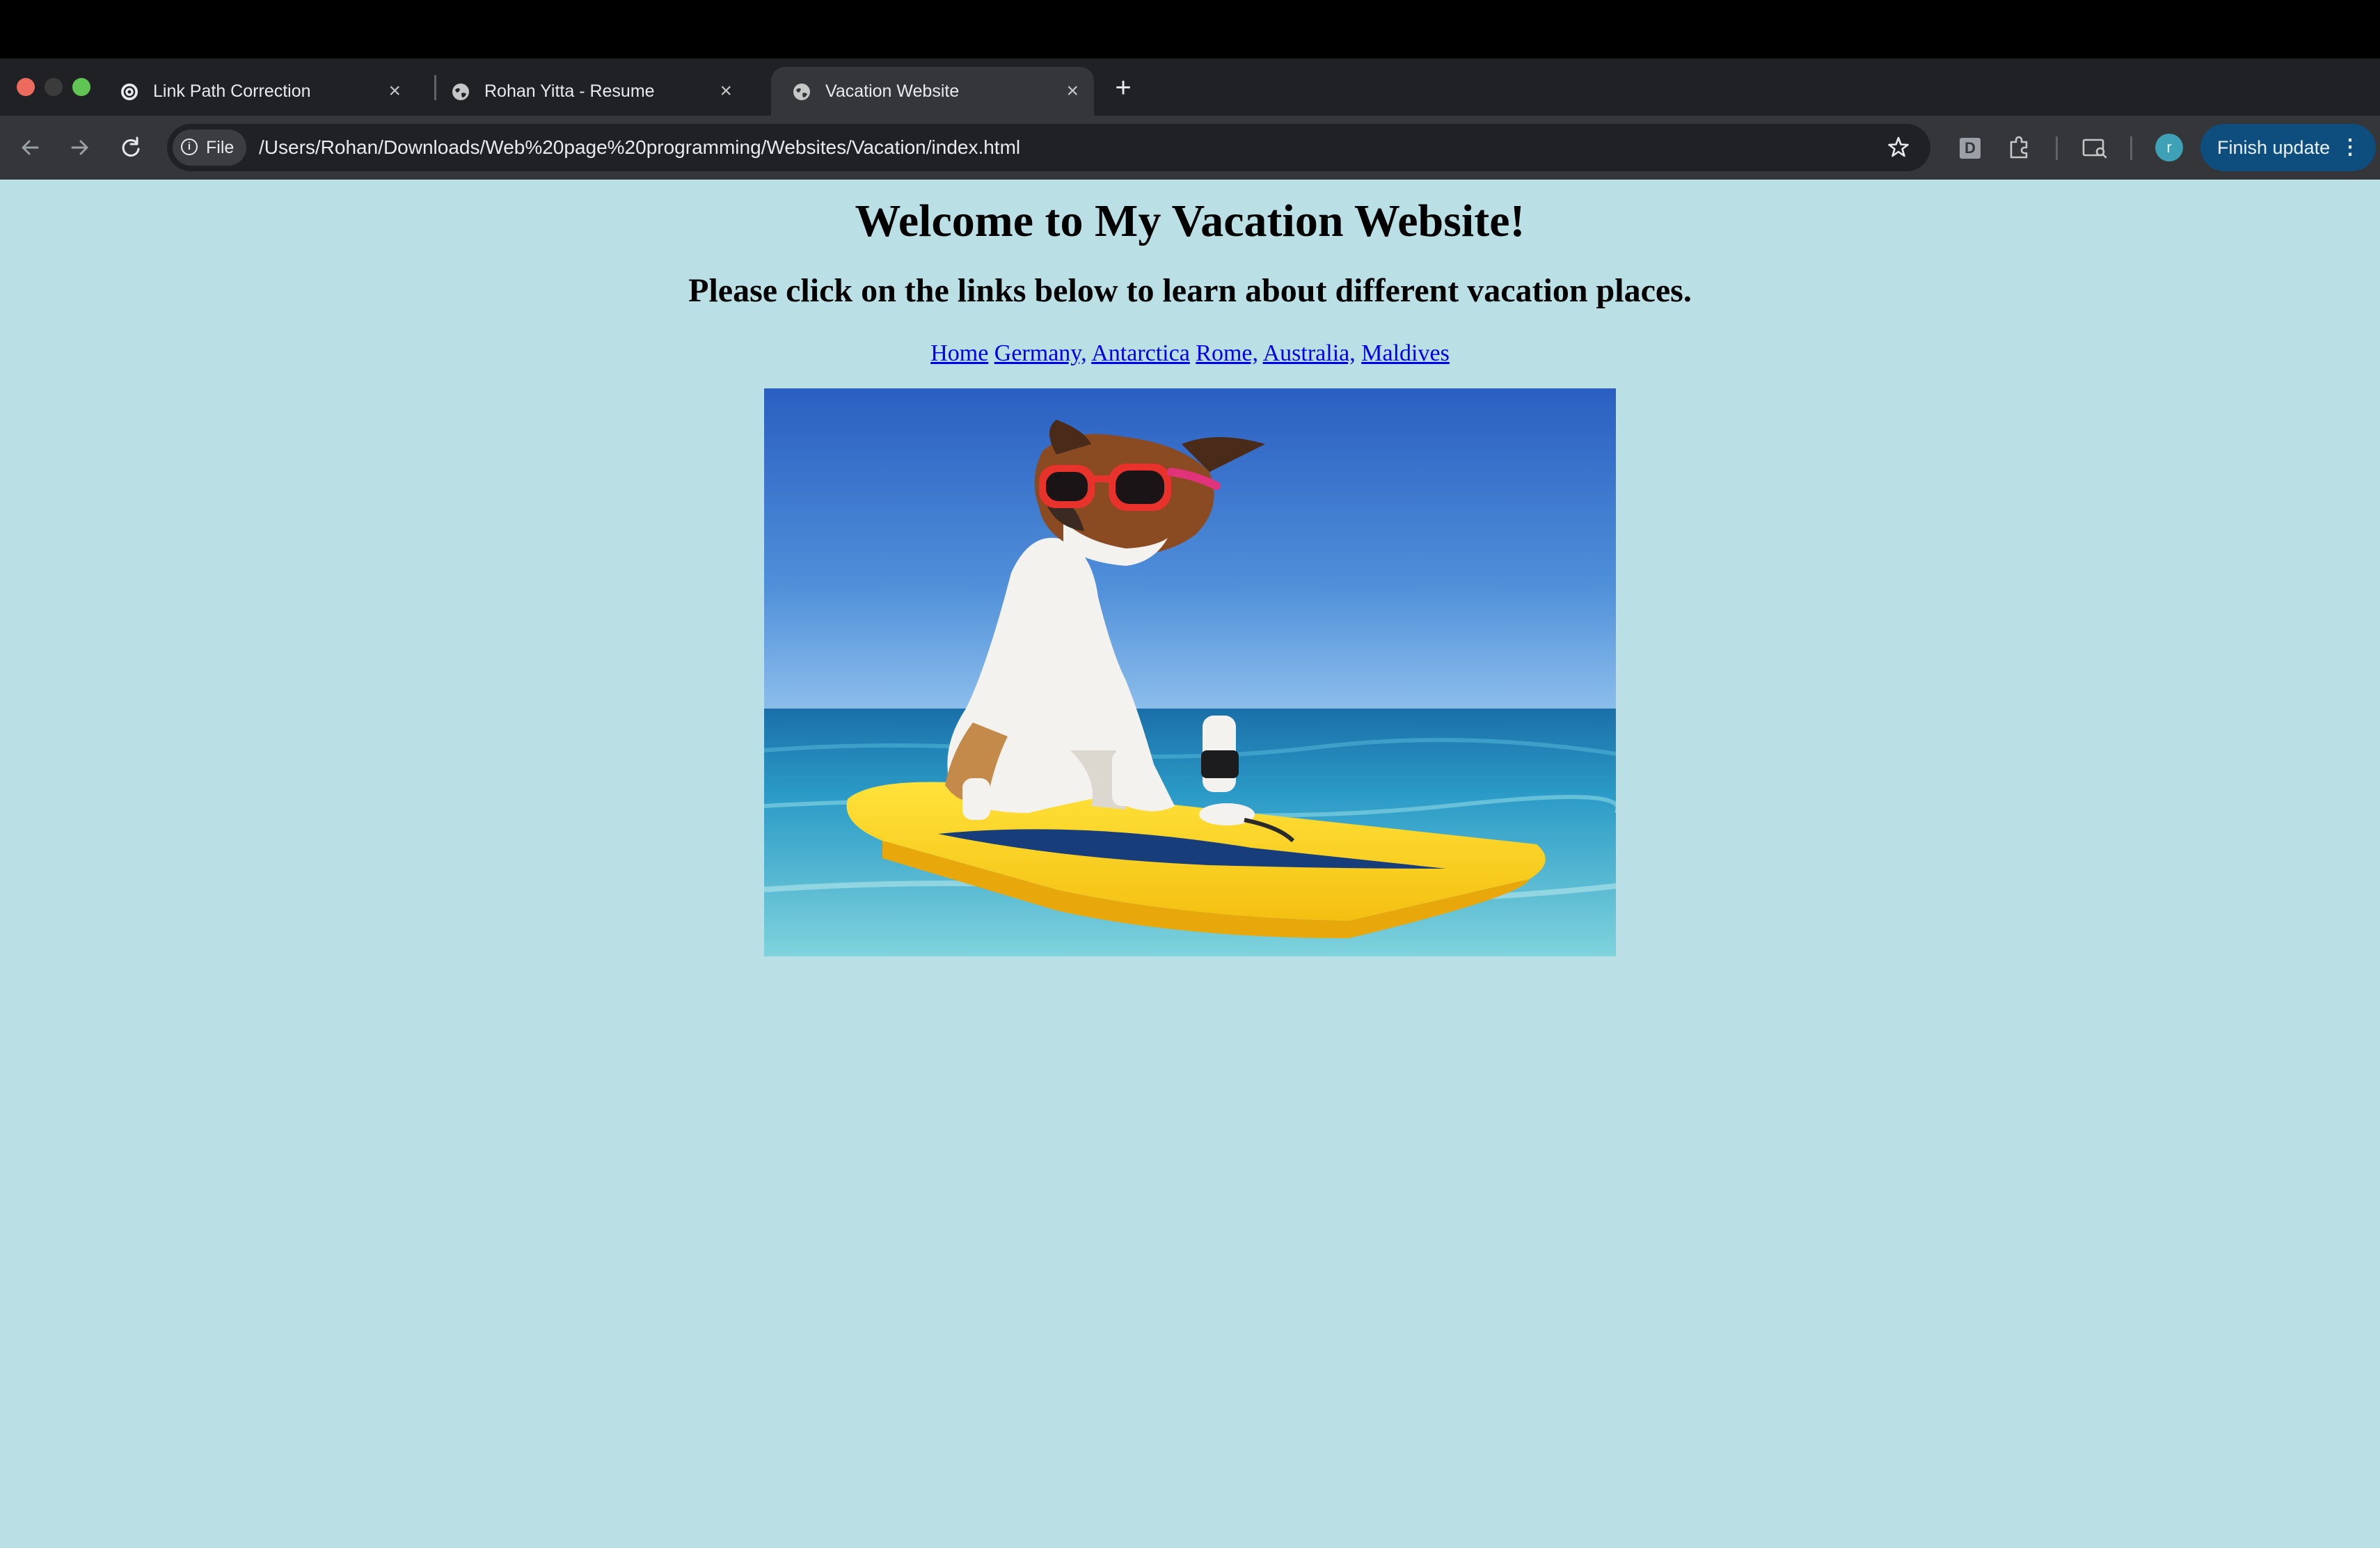  What do you see at coordinates (54, 87) in the screenshot?
I see `window-minimize-button` at bounding box center [54, 87].